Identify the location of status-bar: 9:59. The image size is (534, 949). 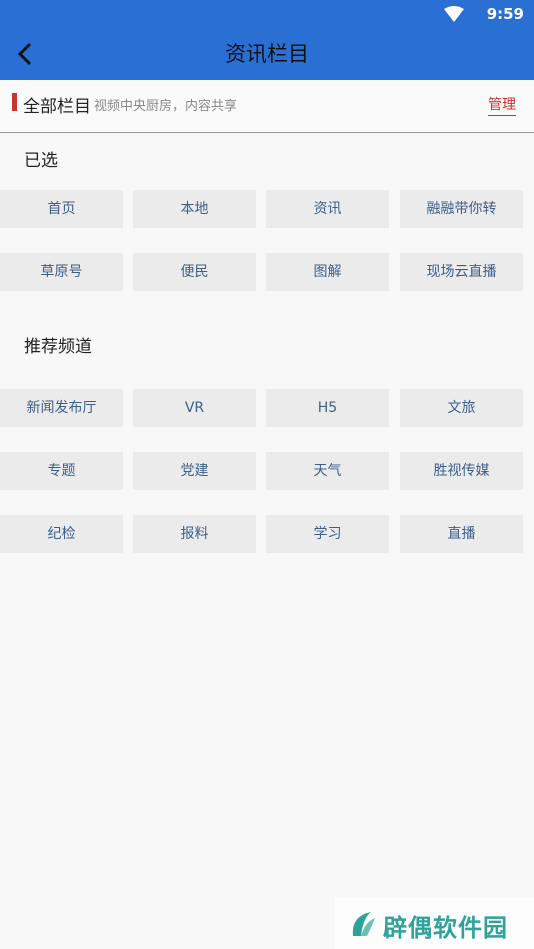
(267, 14).